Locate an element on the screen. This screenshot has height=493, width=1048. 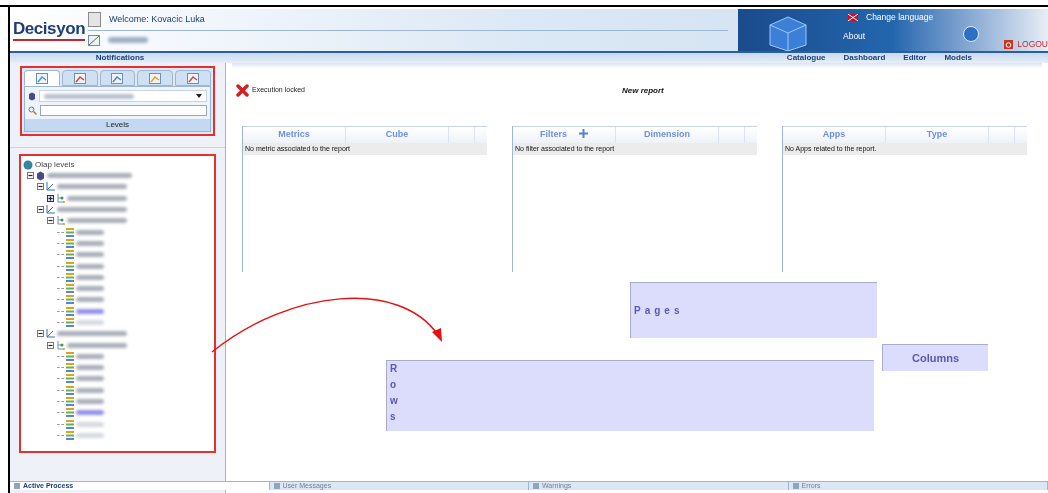
column-header: Cube is located at coordinates (397, 135).